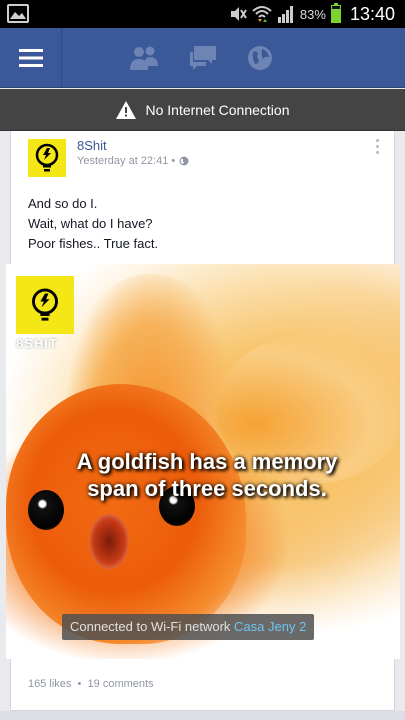 The image size is (405, 720). What do you see at coordinates (260, 58) in the screenshot?
I see `notifications-globe-icon` at bounding box center [260, 58].